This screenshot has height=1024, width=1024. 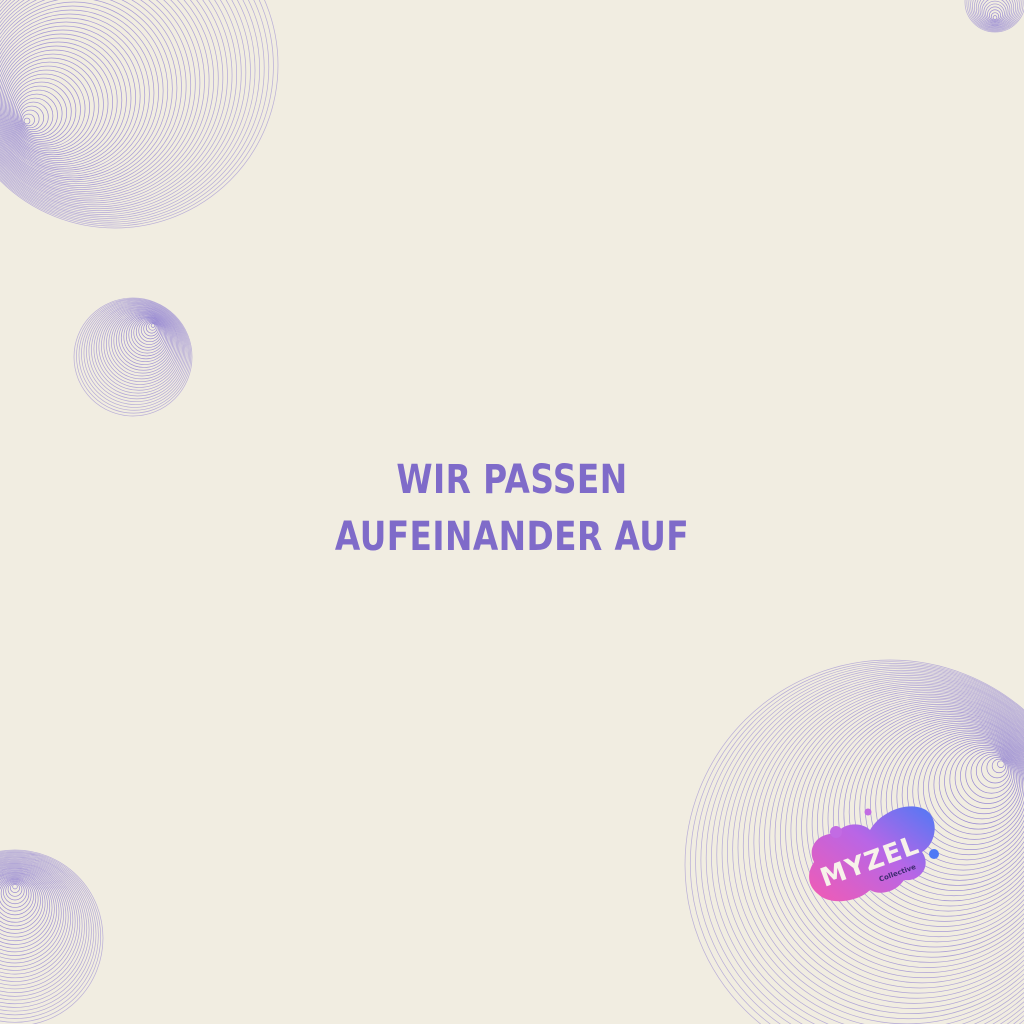 I want to click on logo-mark: MYZEL Collective, so click(x=874, y=854).